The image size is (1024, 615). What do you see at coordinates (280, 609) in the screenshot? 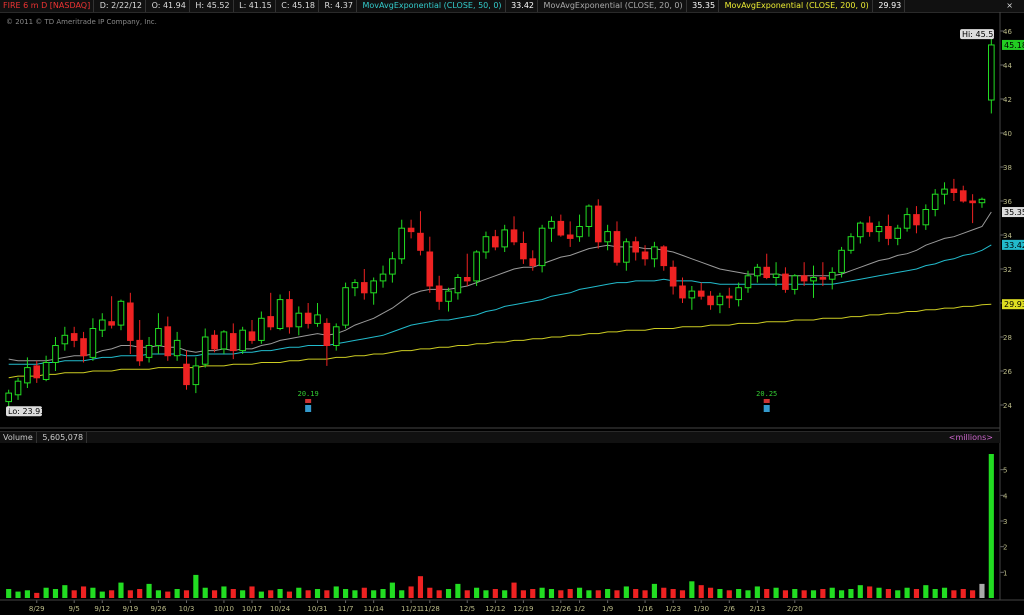
I see `date-tick-label: 10/24` at bounding box center [280, 609].